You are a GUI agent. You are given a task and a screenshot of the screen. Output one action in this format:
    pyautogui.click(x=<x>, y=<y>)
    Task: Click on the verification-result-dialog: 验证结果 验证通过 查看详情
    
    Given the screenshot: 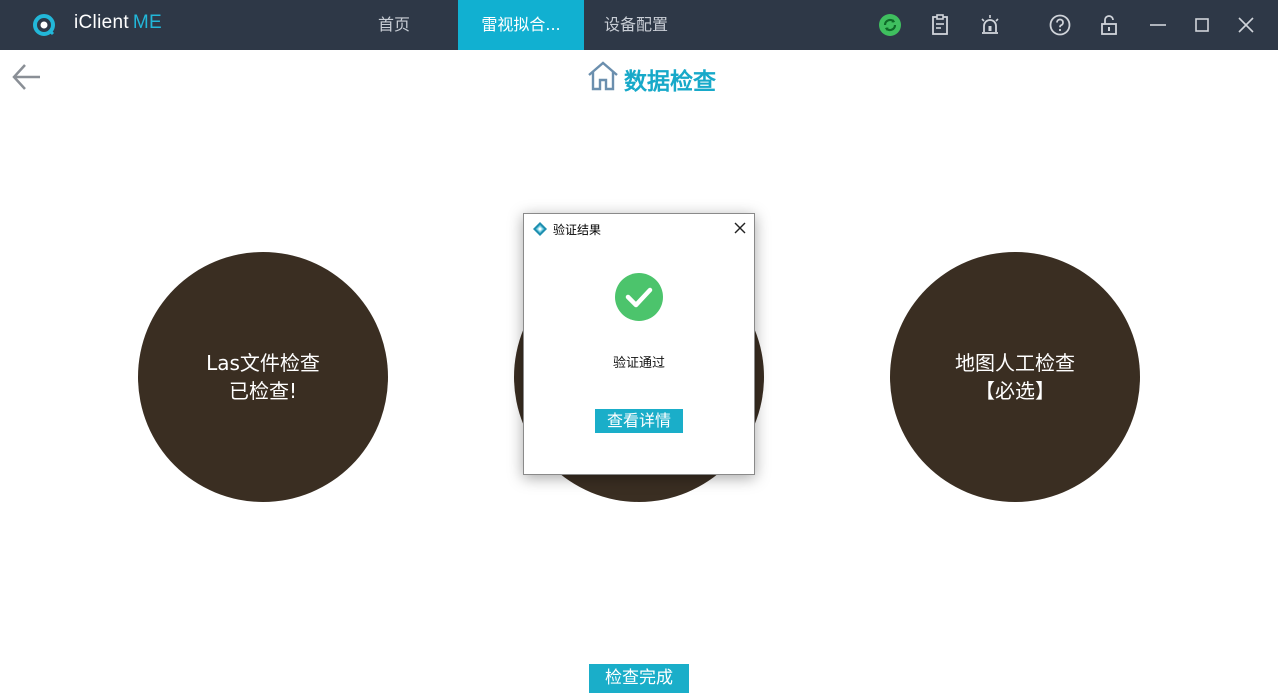 What is the action you would take?
    pyautogui.click(x=639, y=344)
    